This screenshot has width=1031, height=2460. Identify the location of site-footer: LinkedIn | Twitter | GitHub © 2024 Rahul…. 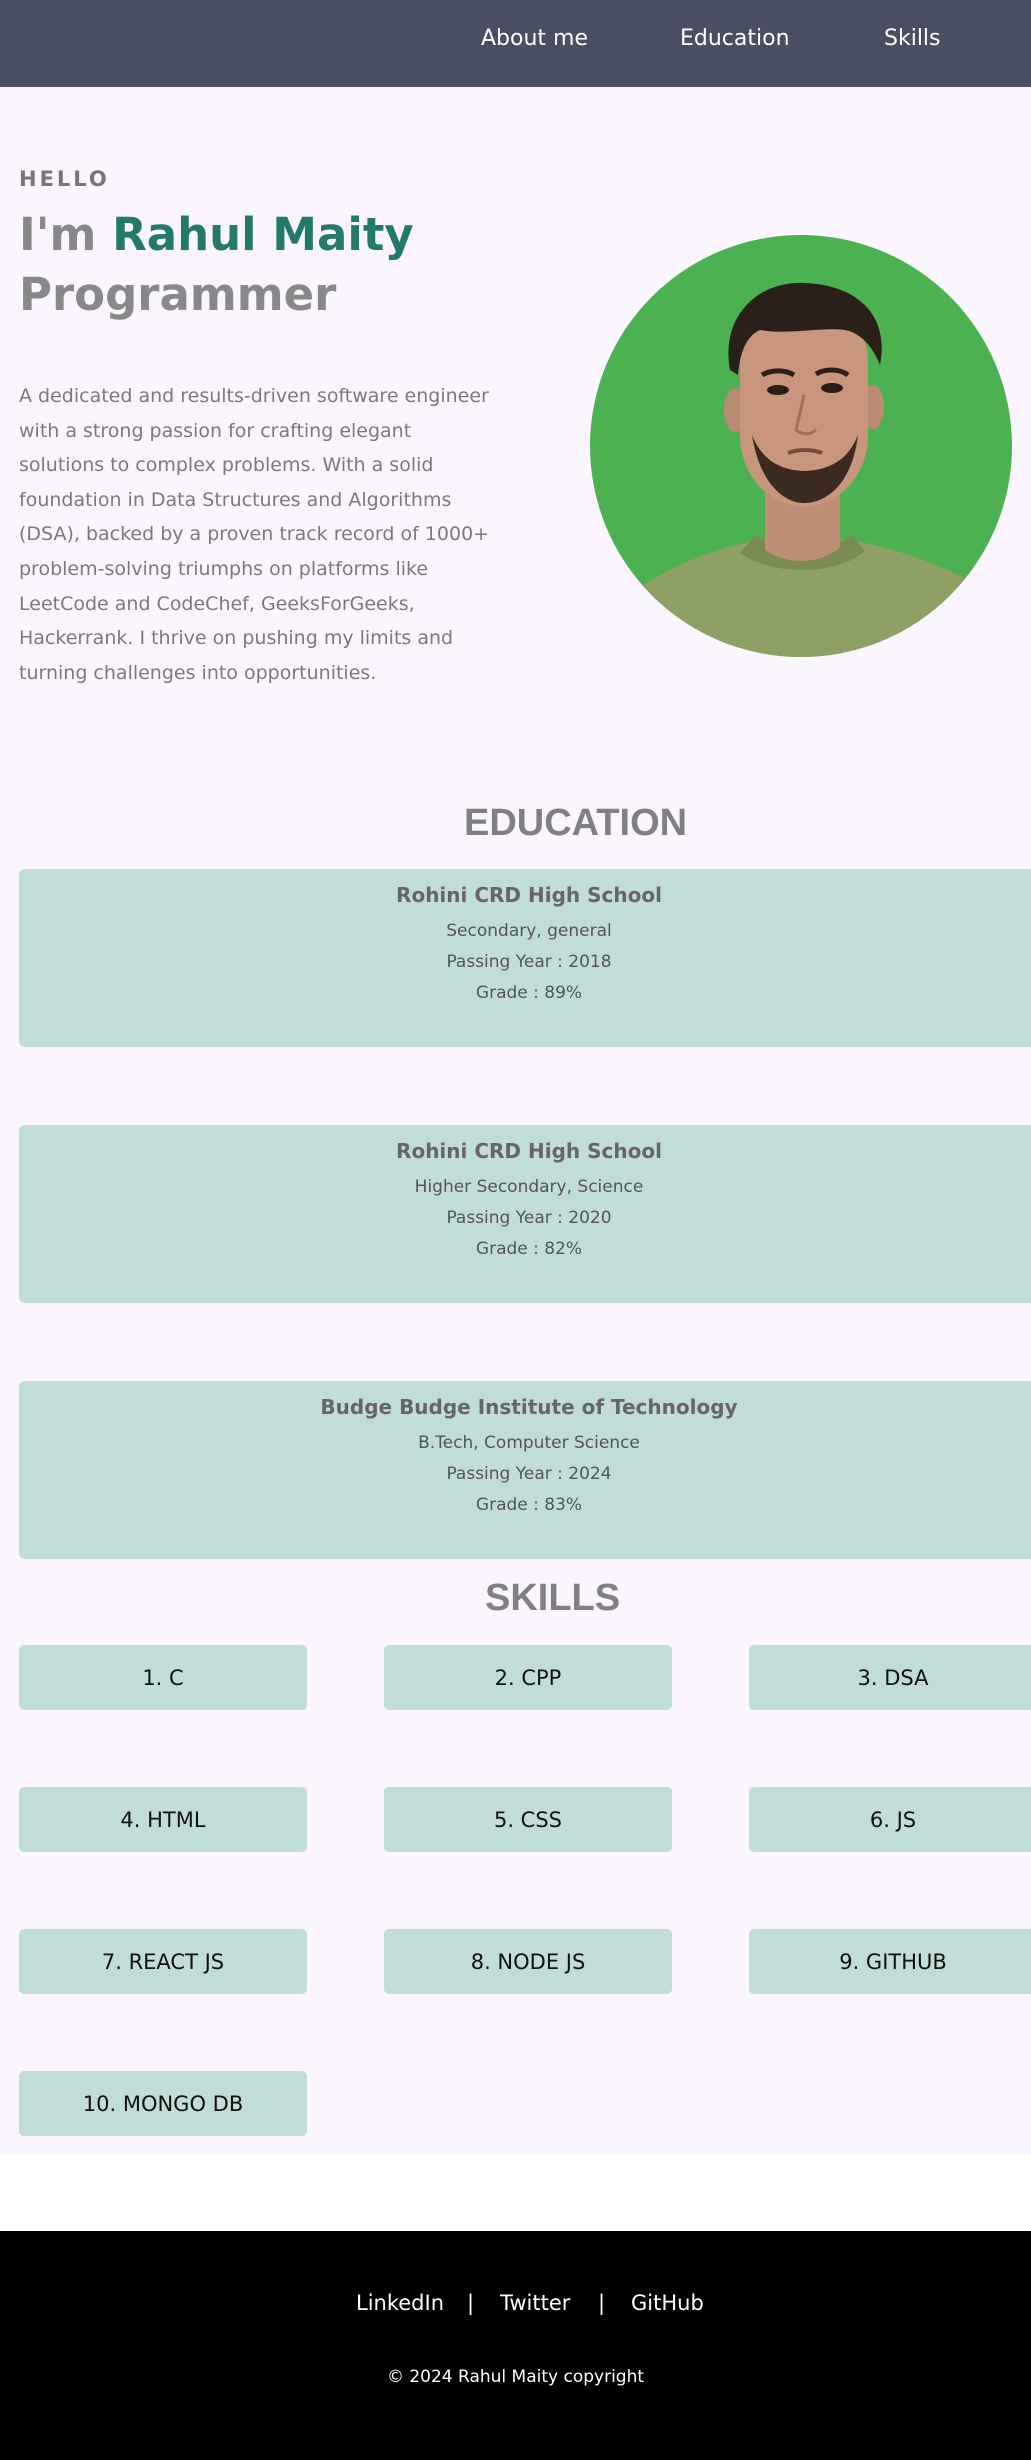
(515, 2345).